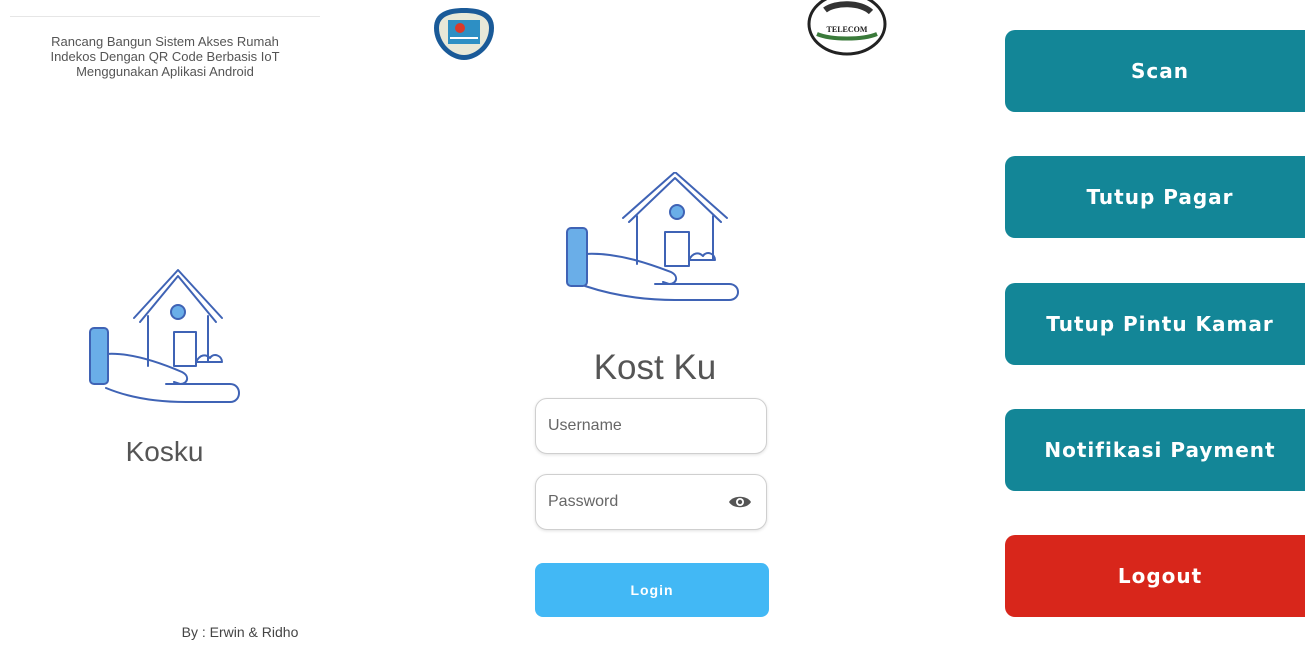  I want to click on scan-button: Scan, so click(1155, 71).